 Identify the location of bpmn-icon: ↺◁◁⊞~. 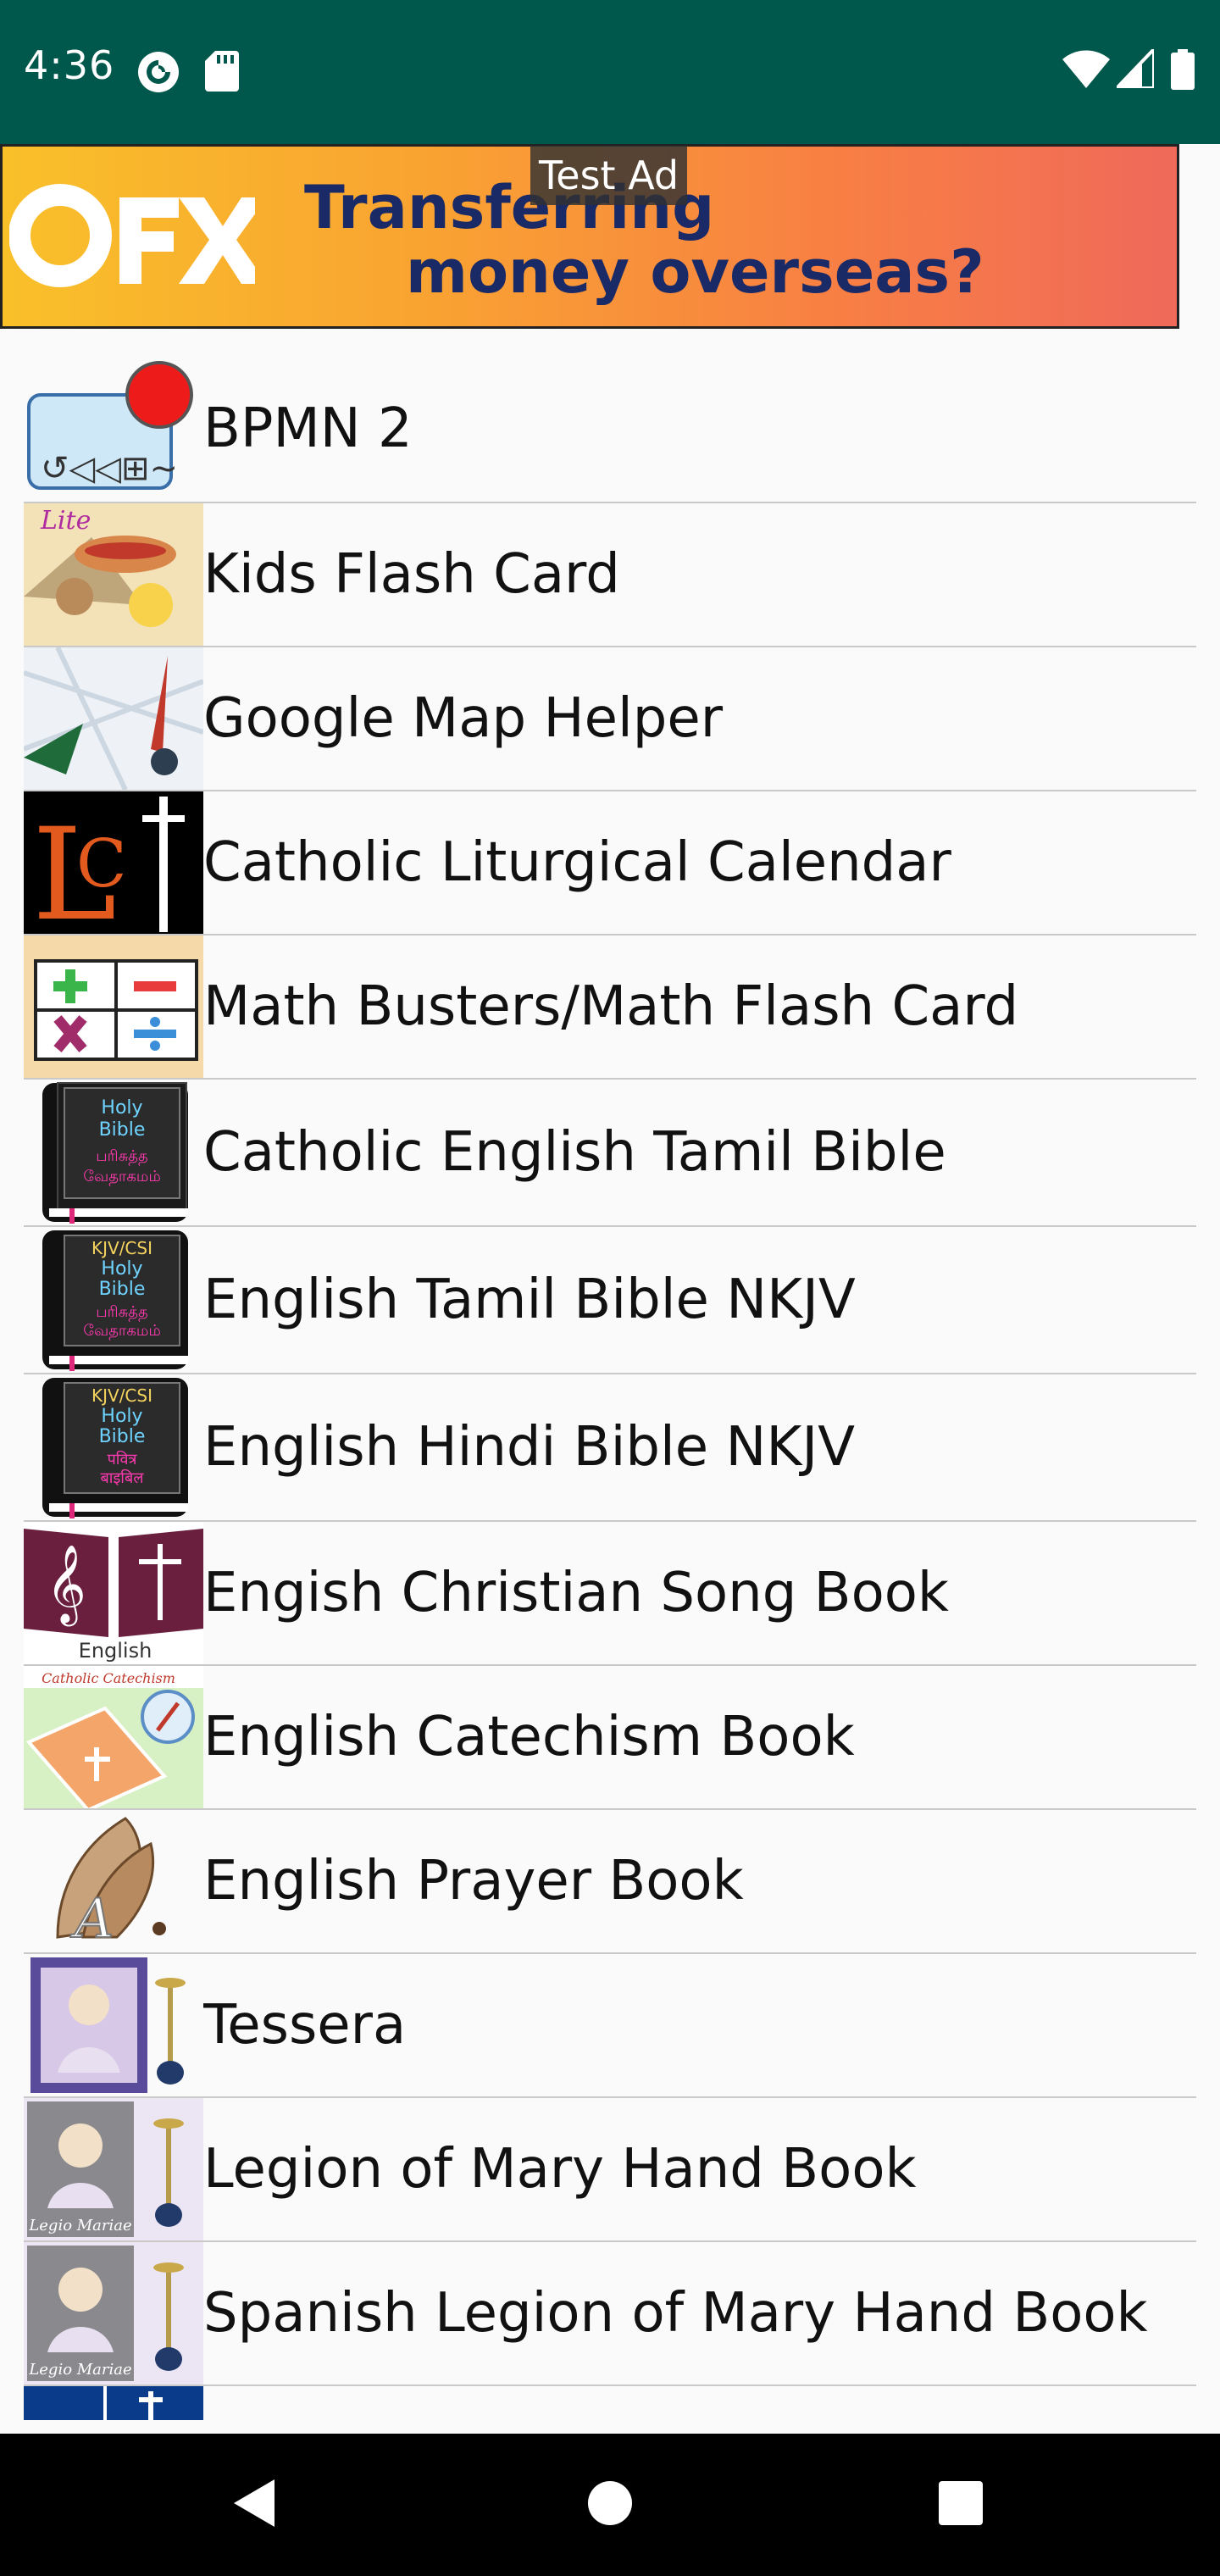
(113, 429).